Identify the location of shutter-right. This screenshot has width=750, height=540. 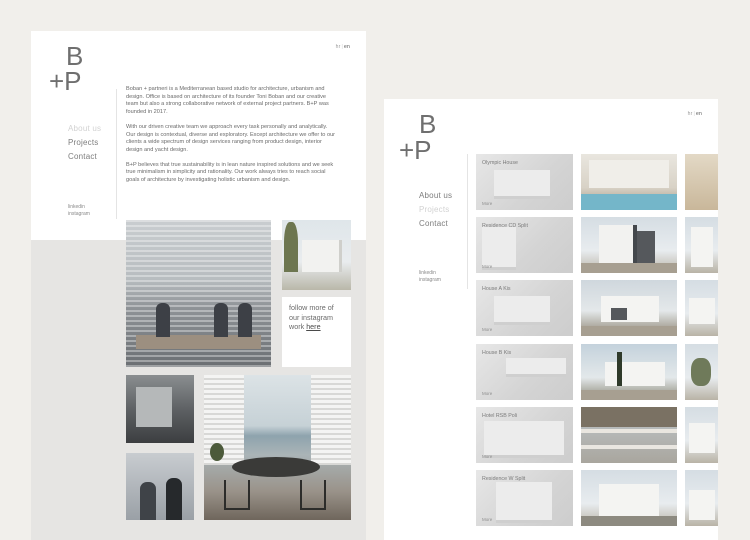
(331, 420).